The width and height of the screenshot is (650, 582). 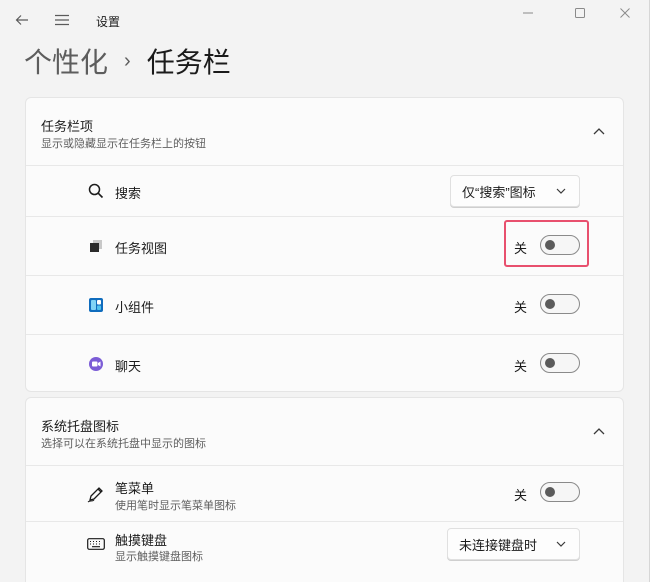 What do you see at coordinates (560, 304) in the screenshot?
I see `widgets-toggle` at bounding box center [560, 304].